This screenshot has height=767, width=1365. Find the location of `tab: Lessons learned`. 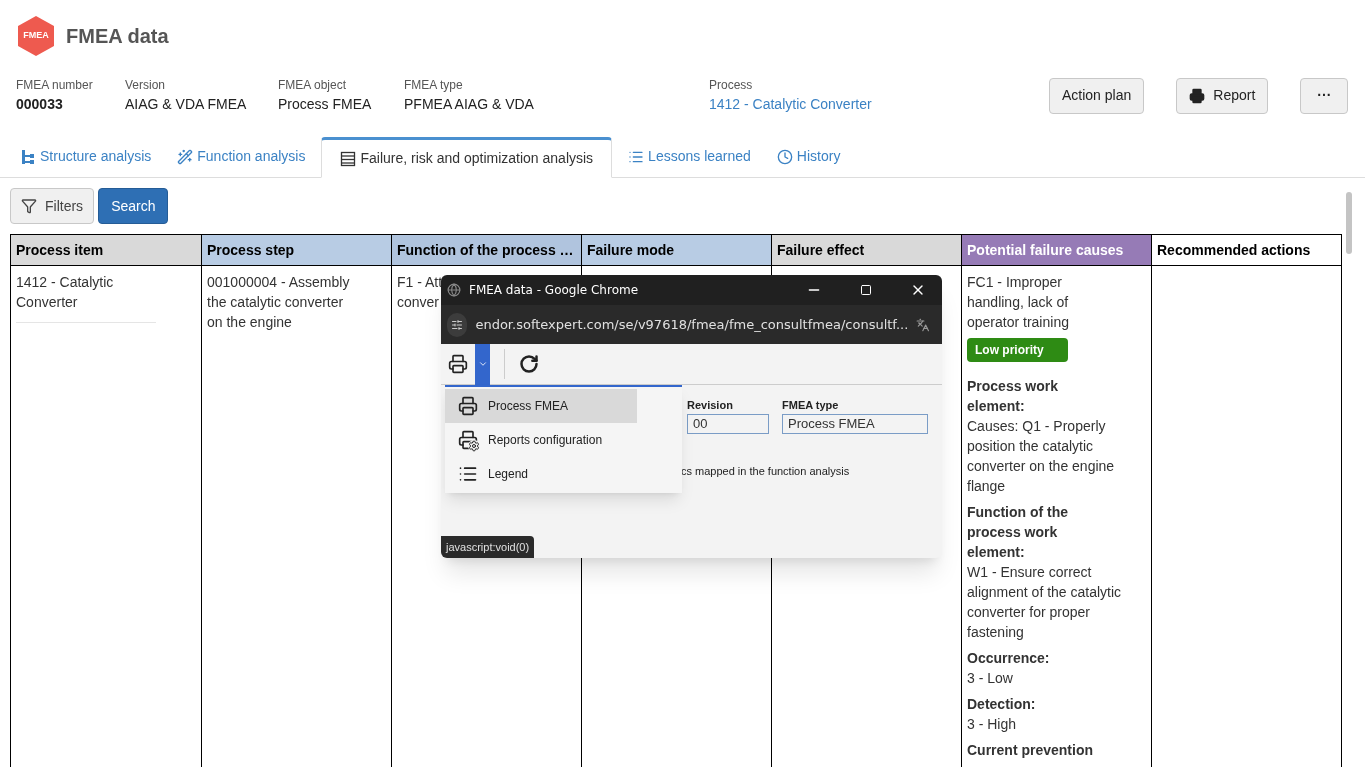

tab: Lessons learned is located at coordinates (689, 156).